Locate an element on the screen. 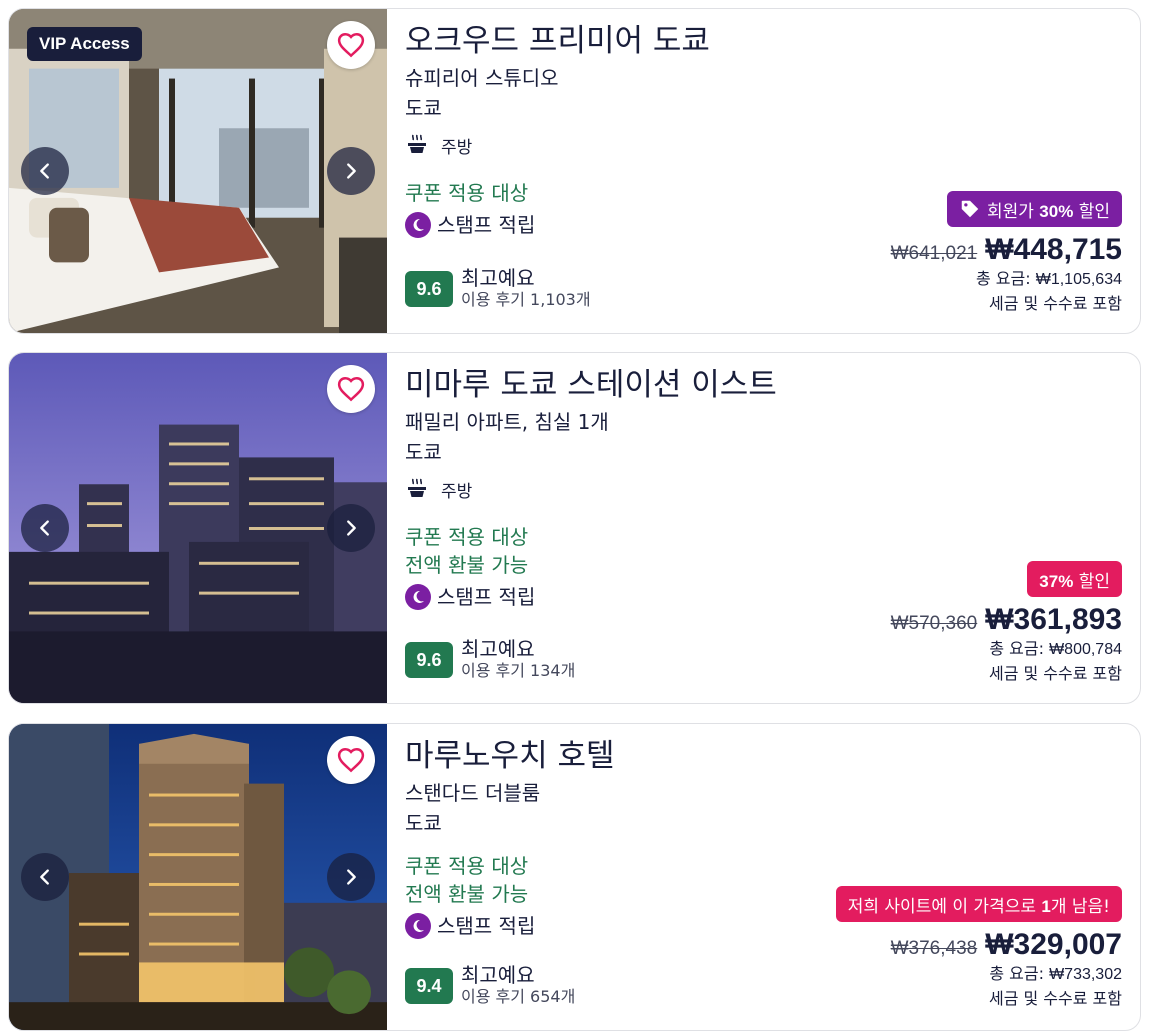 The image size is (1155, 1036). member-discount-badge: 회원가 30% 할인 is located at coordinates (1034, 209).